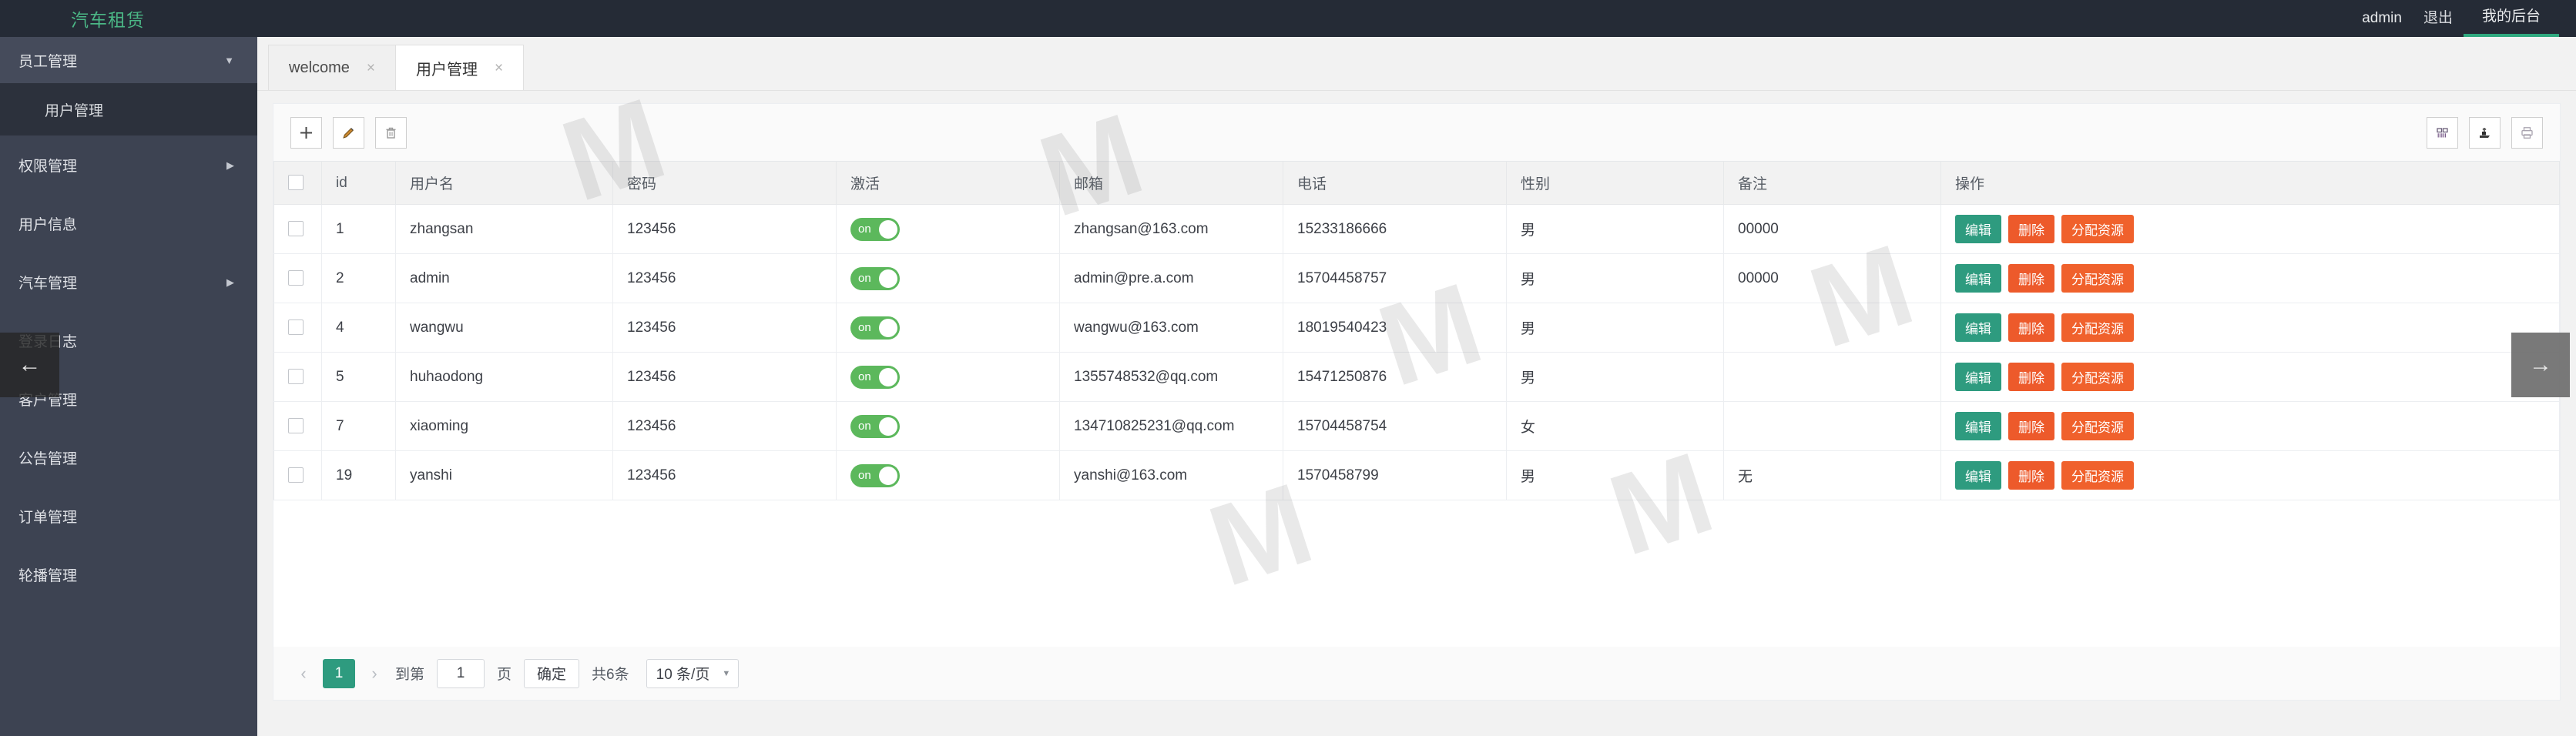  What do you see at coordinates (726, 673) in the screenshot?
I see `chevron-down-icon: ▼` at bounding box center [726, 673].